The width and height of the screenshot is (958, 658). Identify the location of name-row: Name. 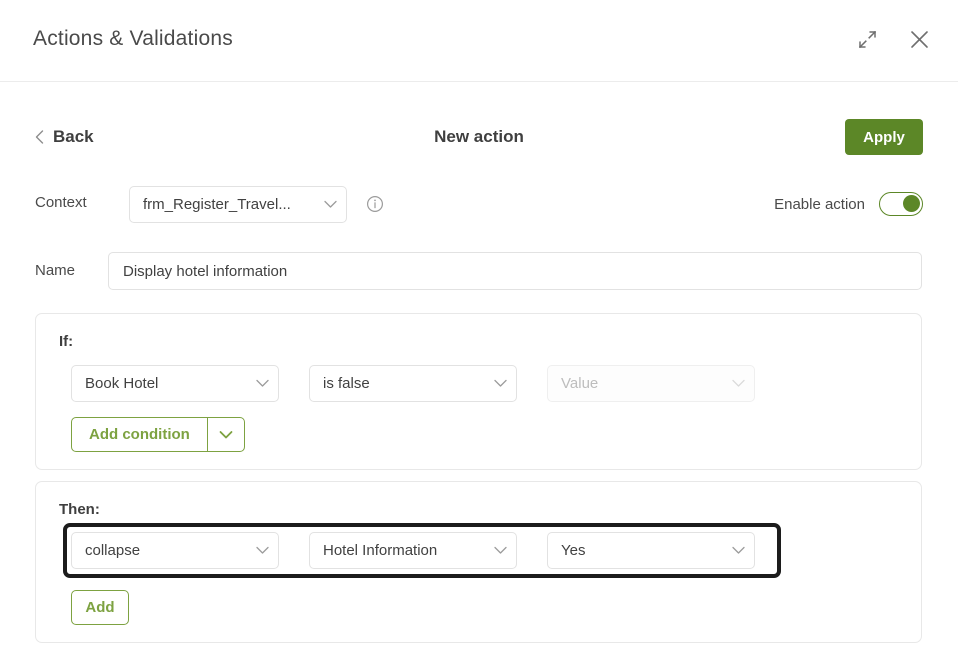
(479, 271).